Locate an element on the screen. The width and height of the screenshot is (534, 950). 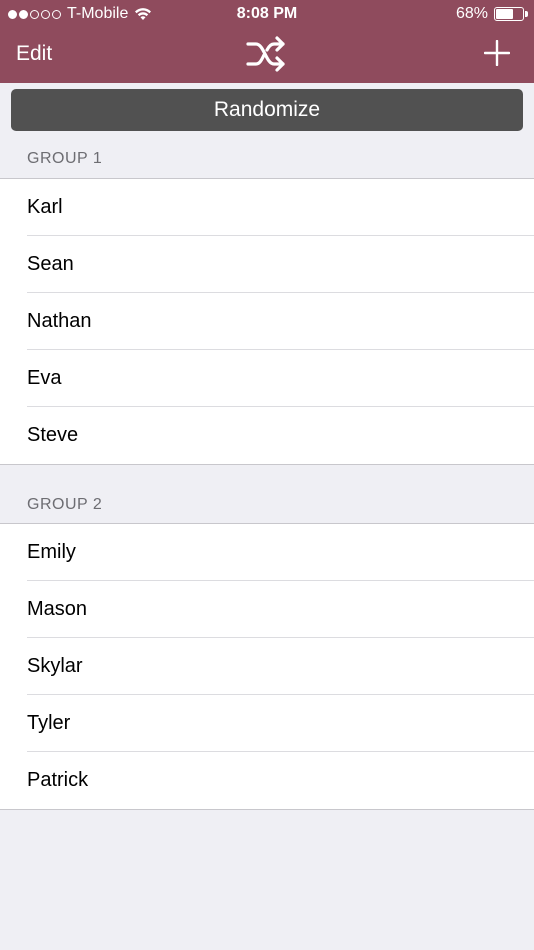
shuffle-icon is located at coordinates (267, 54).